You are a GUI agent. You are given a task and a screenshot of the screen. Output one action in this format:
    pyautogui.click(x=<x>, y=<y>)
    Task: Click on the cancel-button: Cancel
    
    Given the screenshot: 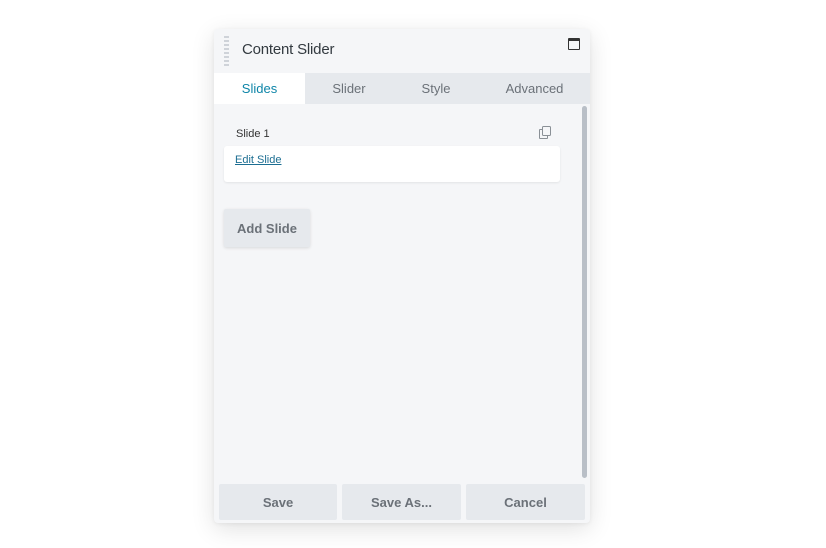 What is the action you would take?
    pyautogui.click(x=525, y=502)
    